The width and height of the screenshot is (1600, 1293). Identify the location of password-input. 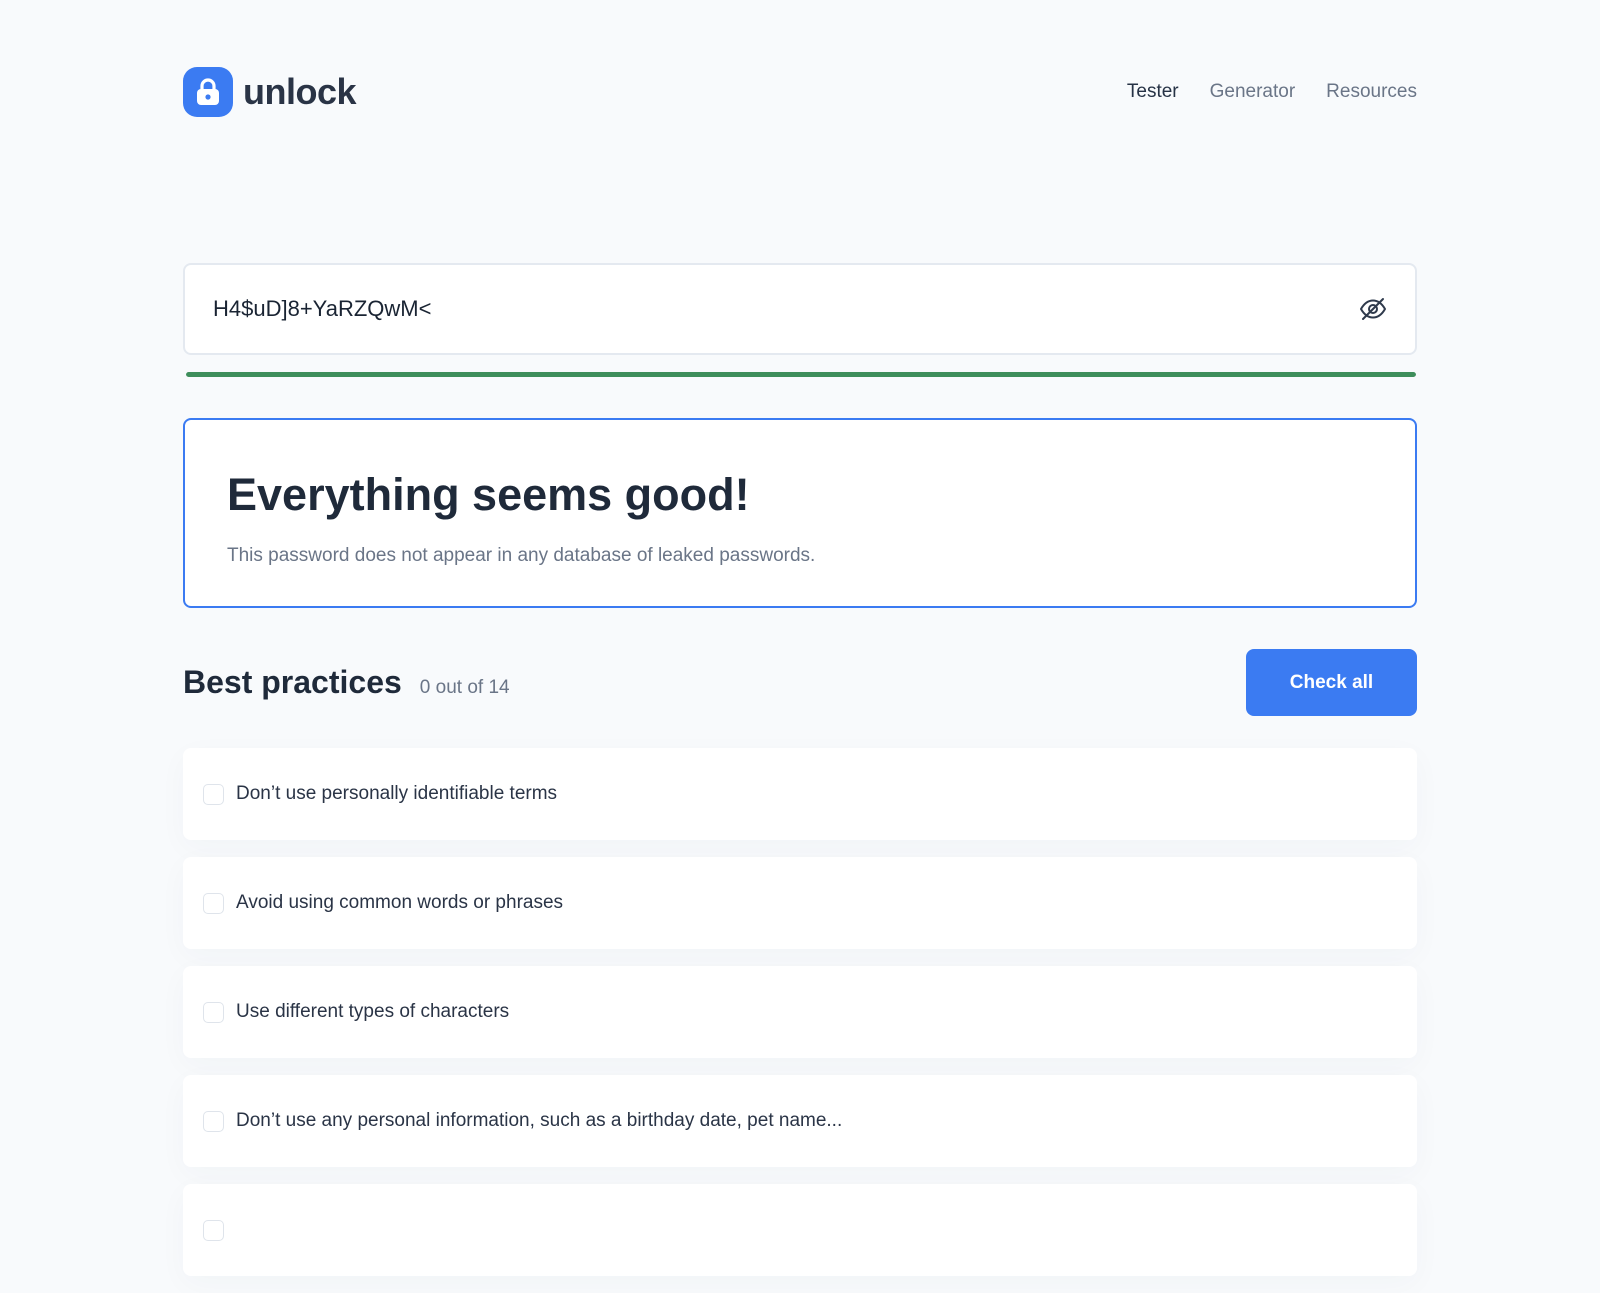
(784, 309).